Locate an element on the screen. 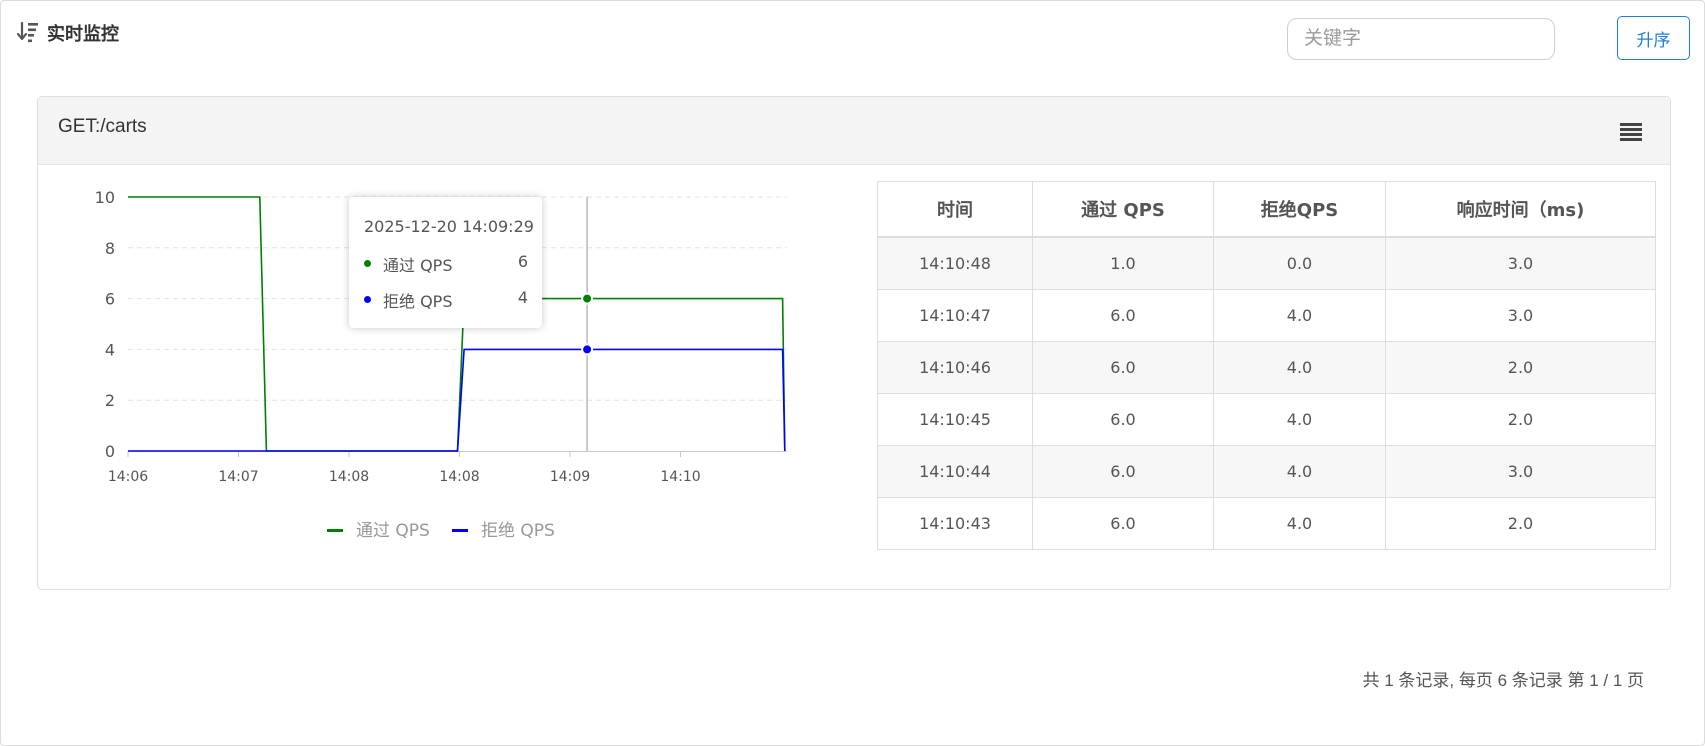 This screenshot has height=746, width=1705. x-tick-label: 14:09 is located at coordinates (570, 477).